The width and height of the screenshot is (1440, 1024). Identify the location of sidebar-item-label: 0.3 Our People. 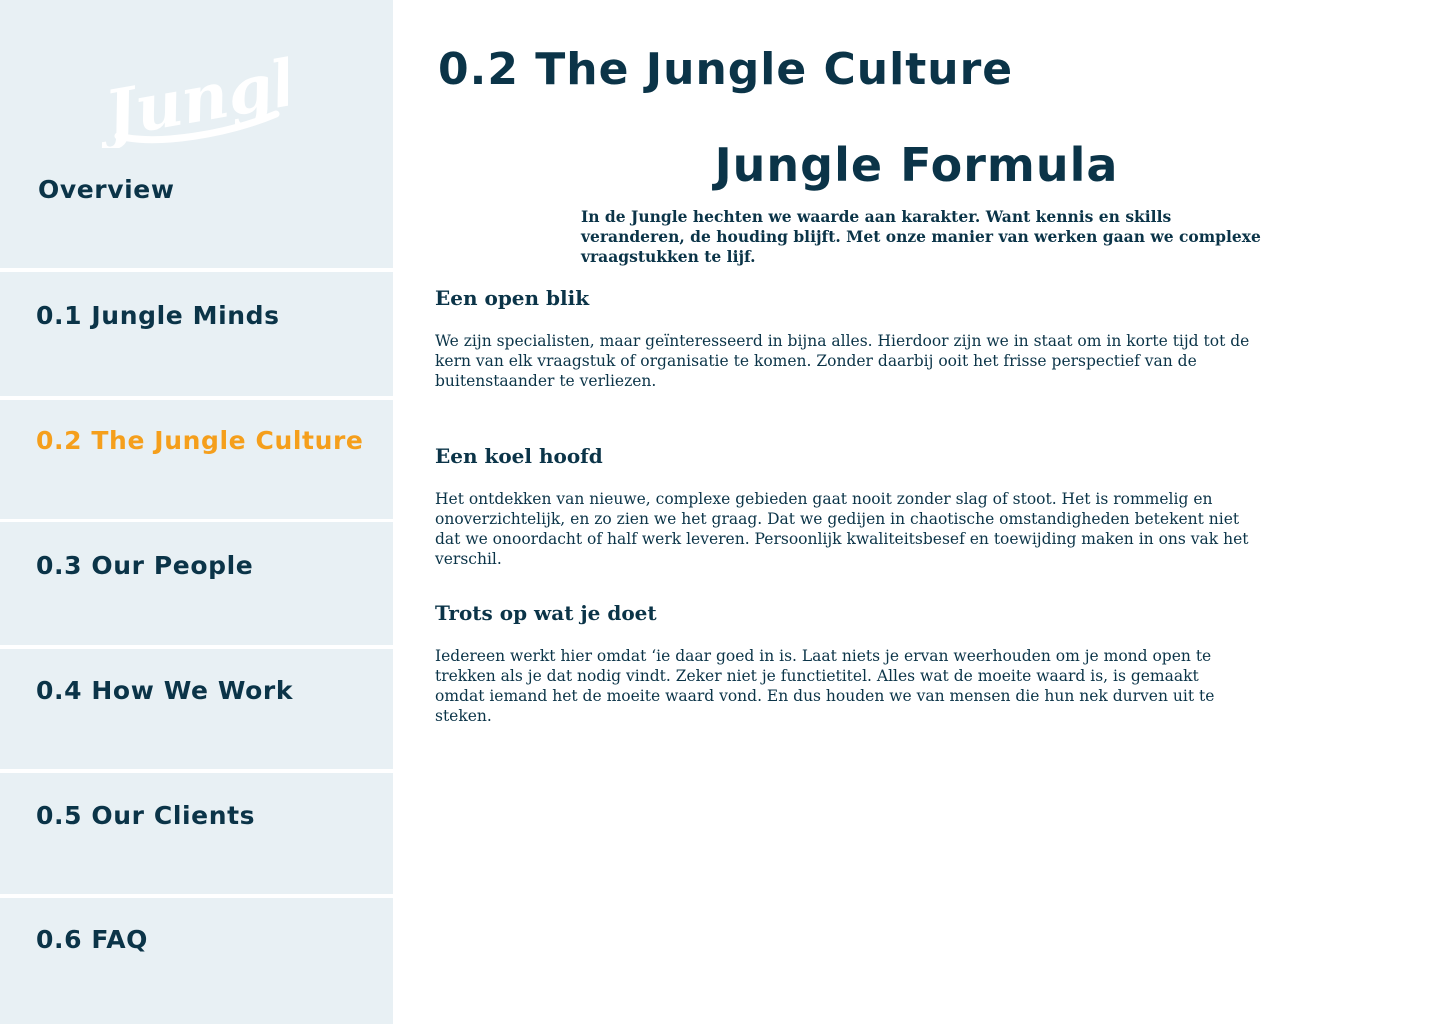
(145, 565).